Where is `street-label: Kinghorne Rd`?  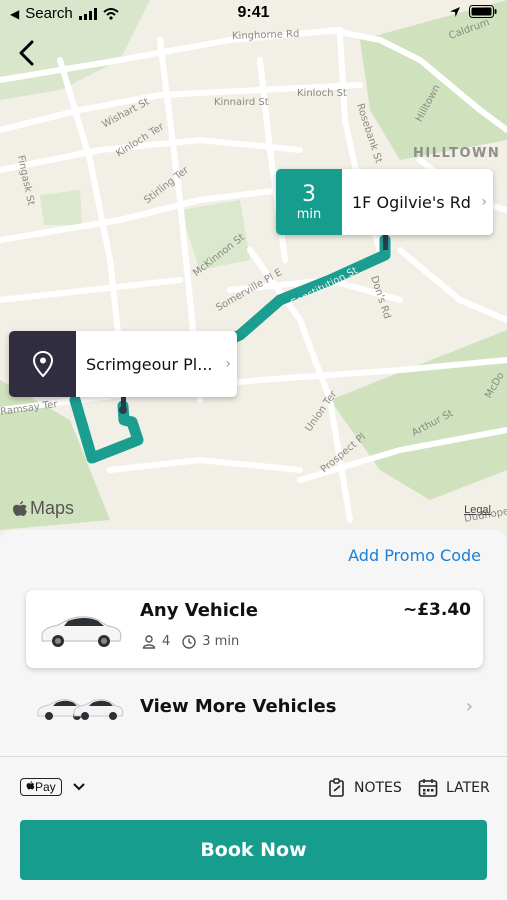
street-label: Kinghorne Rd is located at coordinates (265, 35).